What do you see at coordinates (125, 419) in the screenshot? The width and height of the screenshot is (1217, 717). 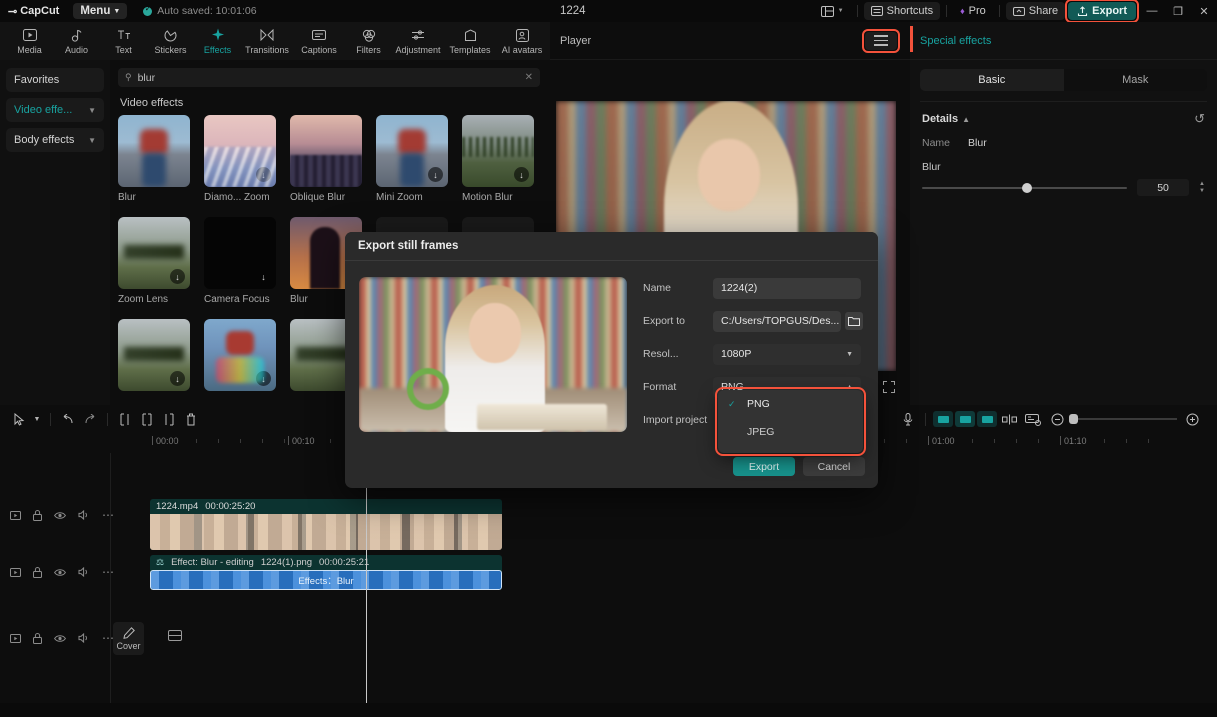 I see `split-left-icon` at bounding box center [125, 419].